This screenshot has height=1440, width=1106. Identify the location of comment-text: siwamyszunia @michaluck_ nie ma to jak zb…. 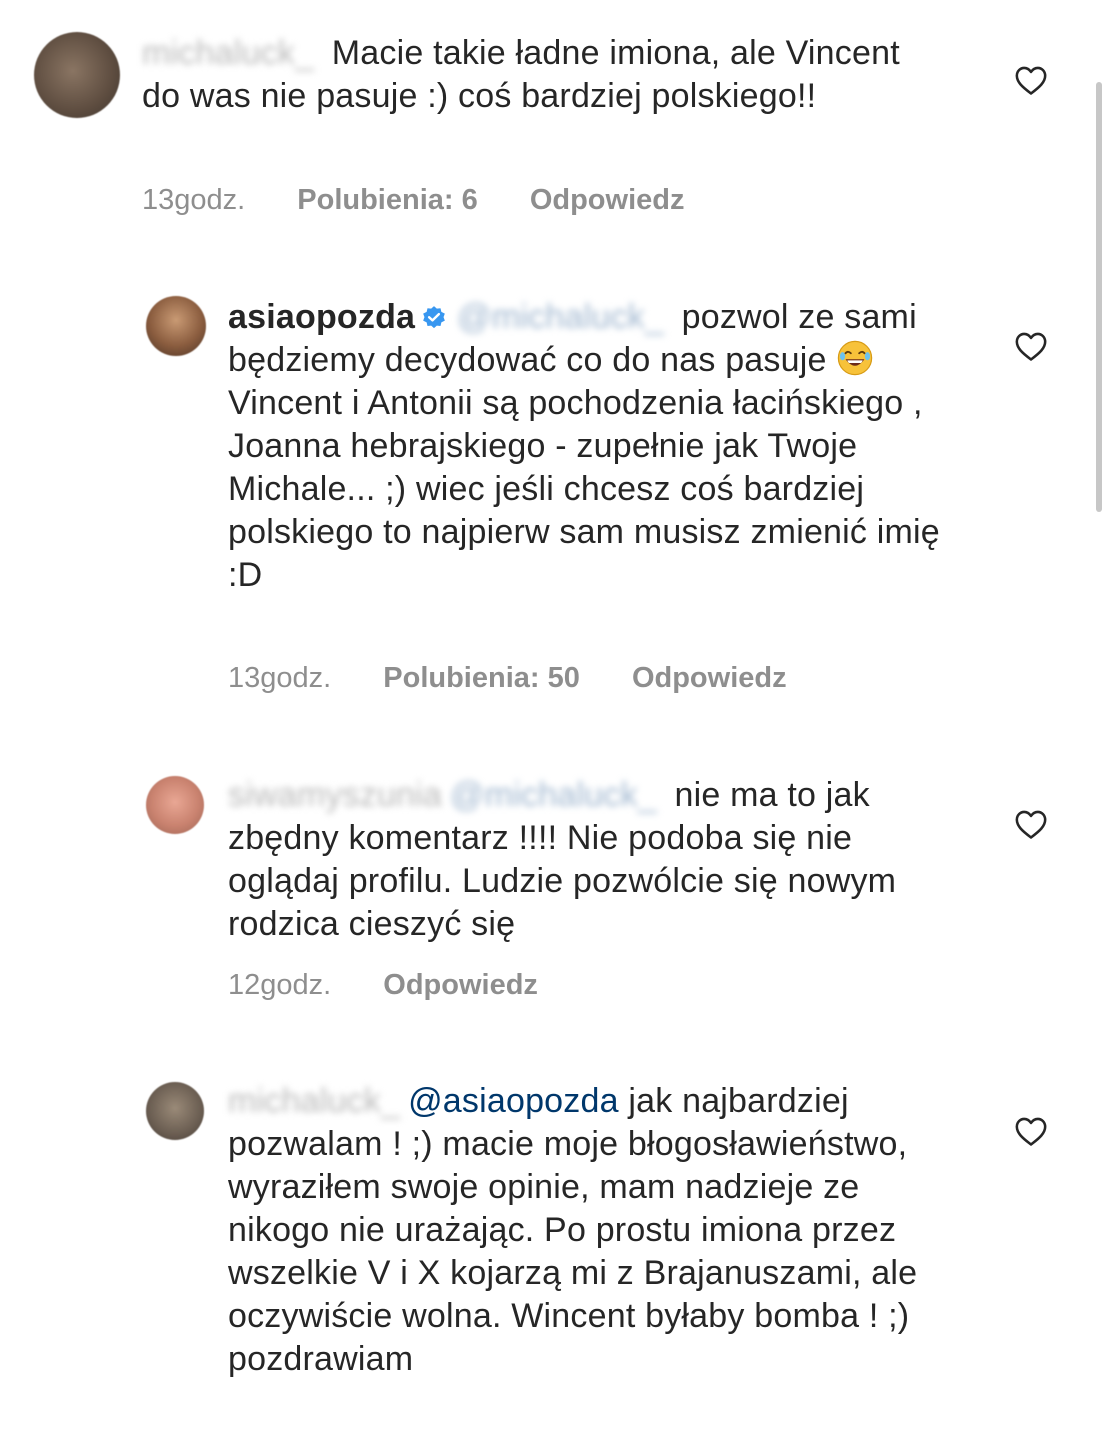
(598, 860).